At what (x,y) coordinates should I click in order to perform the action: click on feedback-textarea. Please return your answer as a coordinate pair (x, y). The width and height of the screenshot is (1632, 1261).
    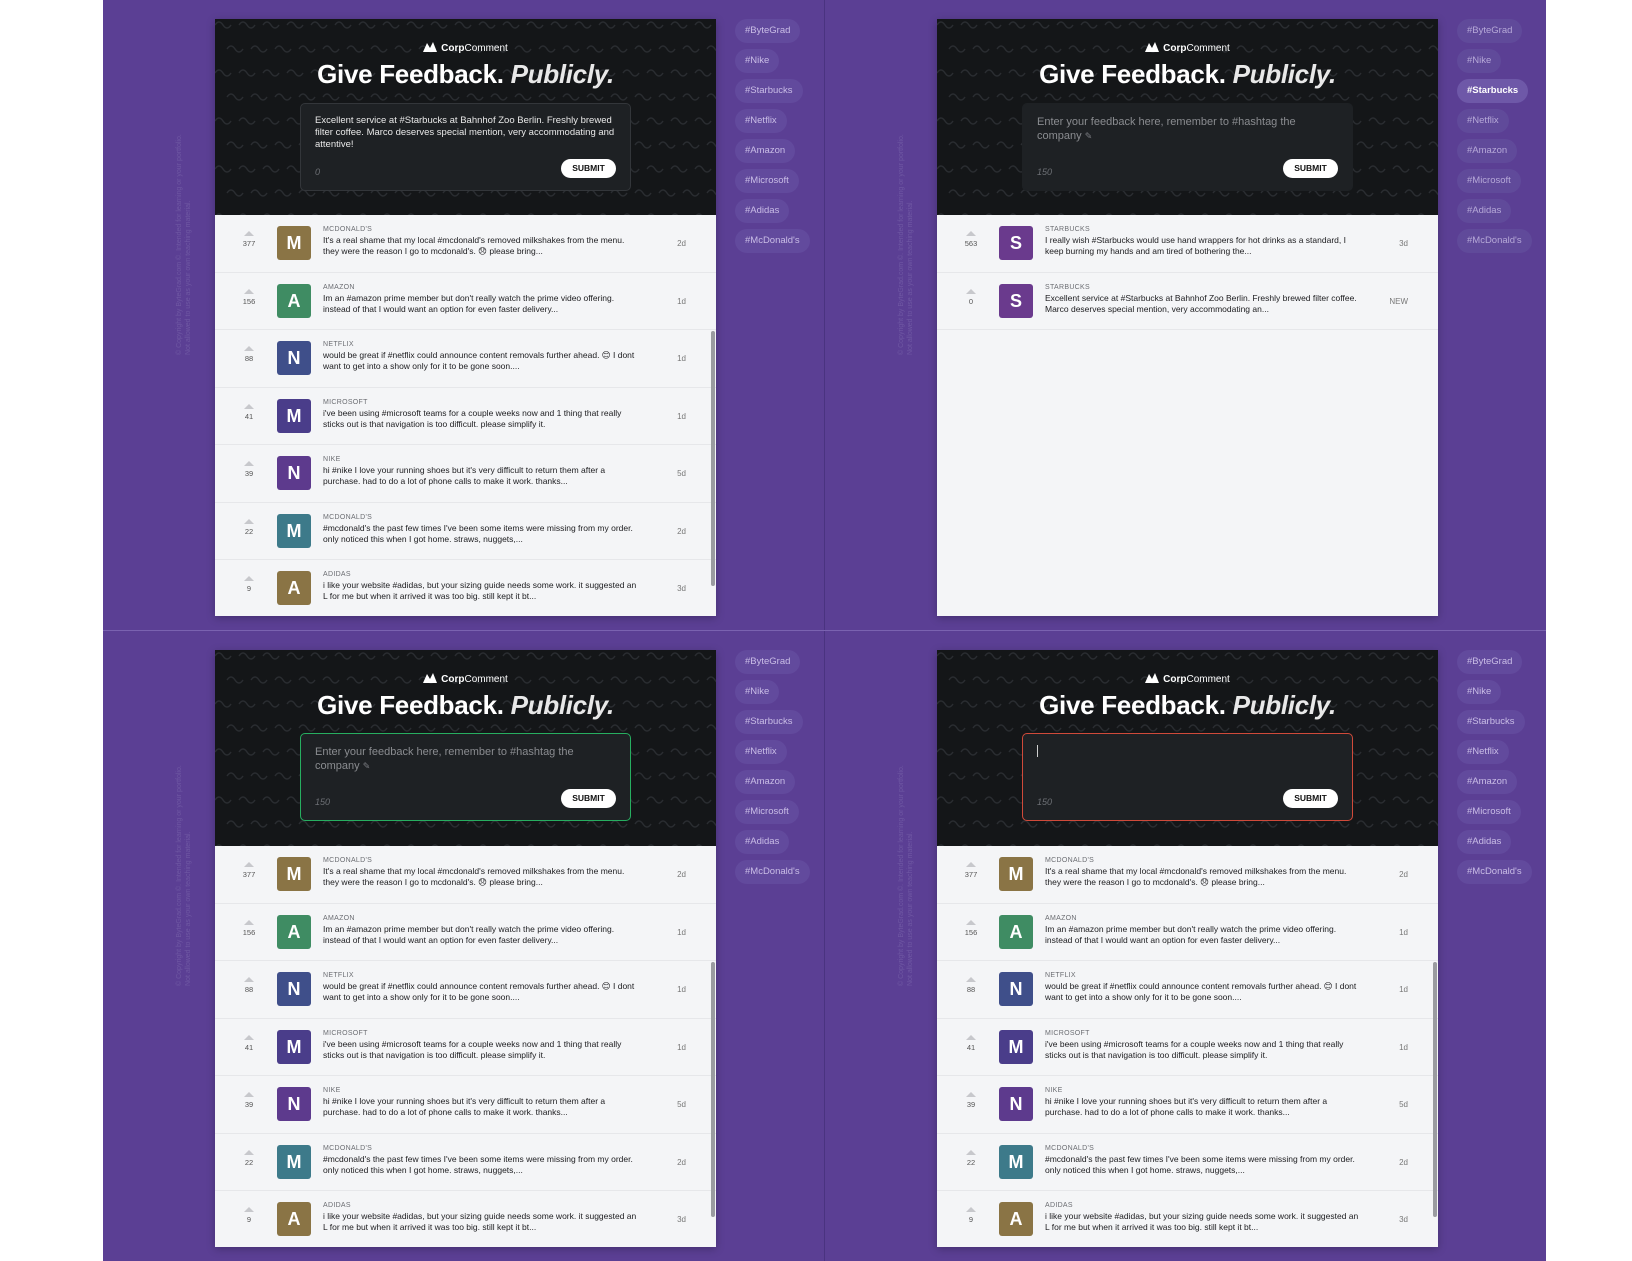
    Looking at the image, I should click on (1037, 751).